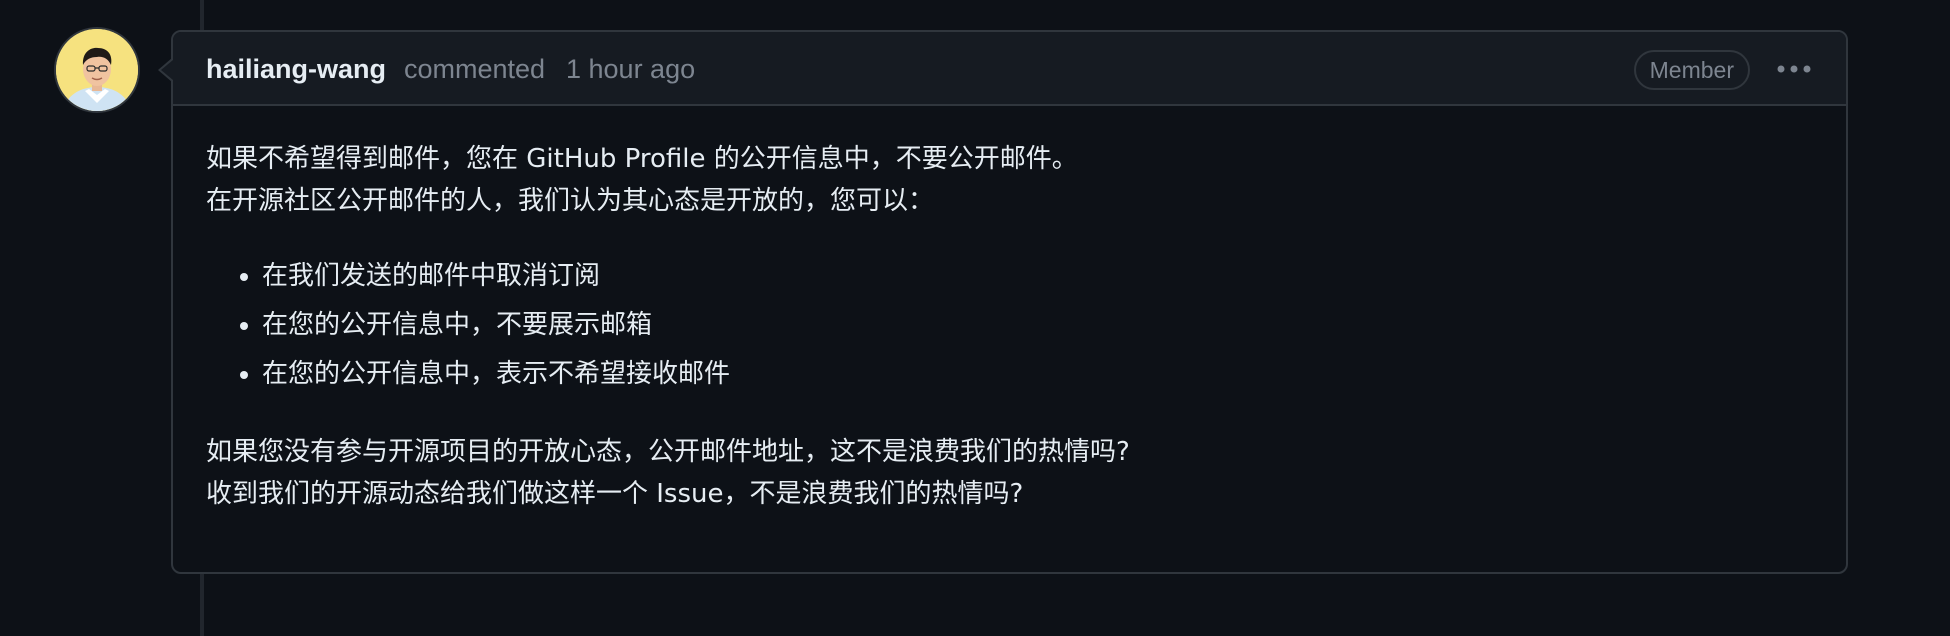 The image size is (1950, 636). What do you see at coordinates (1039, 276) in the screenshot?
I see `list-item: 在我们发送的邮件中取消订阅` at bounding box center [1039, 276].